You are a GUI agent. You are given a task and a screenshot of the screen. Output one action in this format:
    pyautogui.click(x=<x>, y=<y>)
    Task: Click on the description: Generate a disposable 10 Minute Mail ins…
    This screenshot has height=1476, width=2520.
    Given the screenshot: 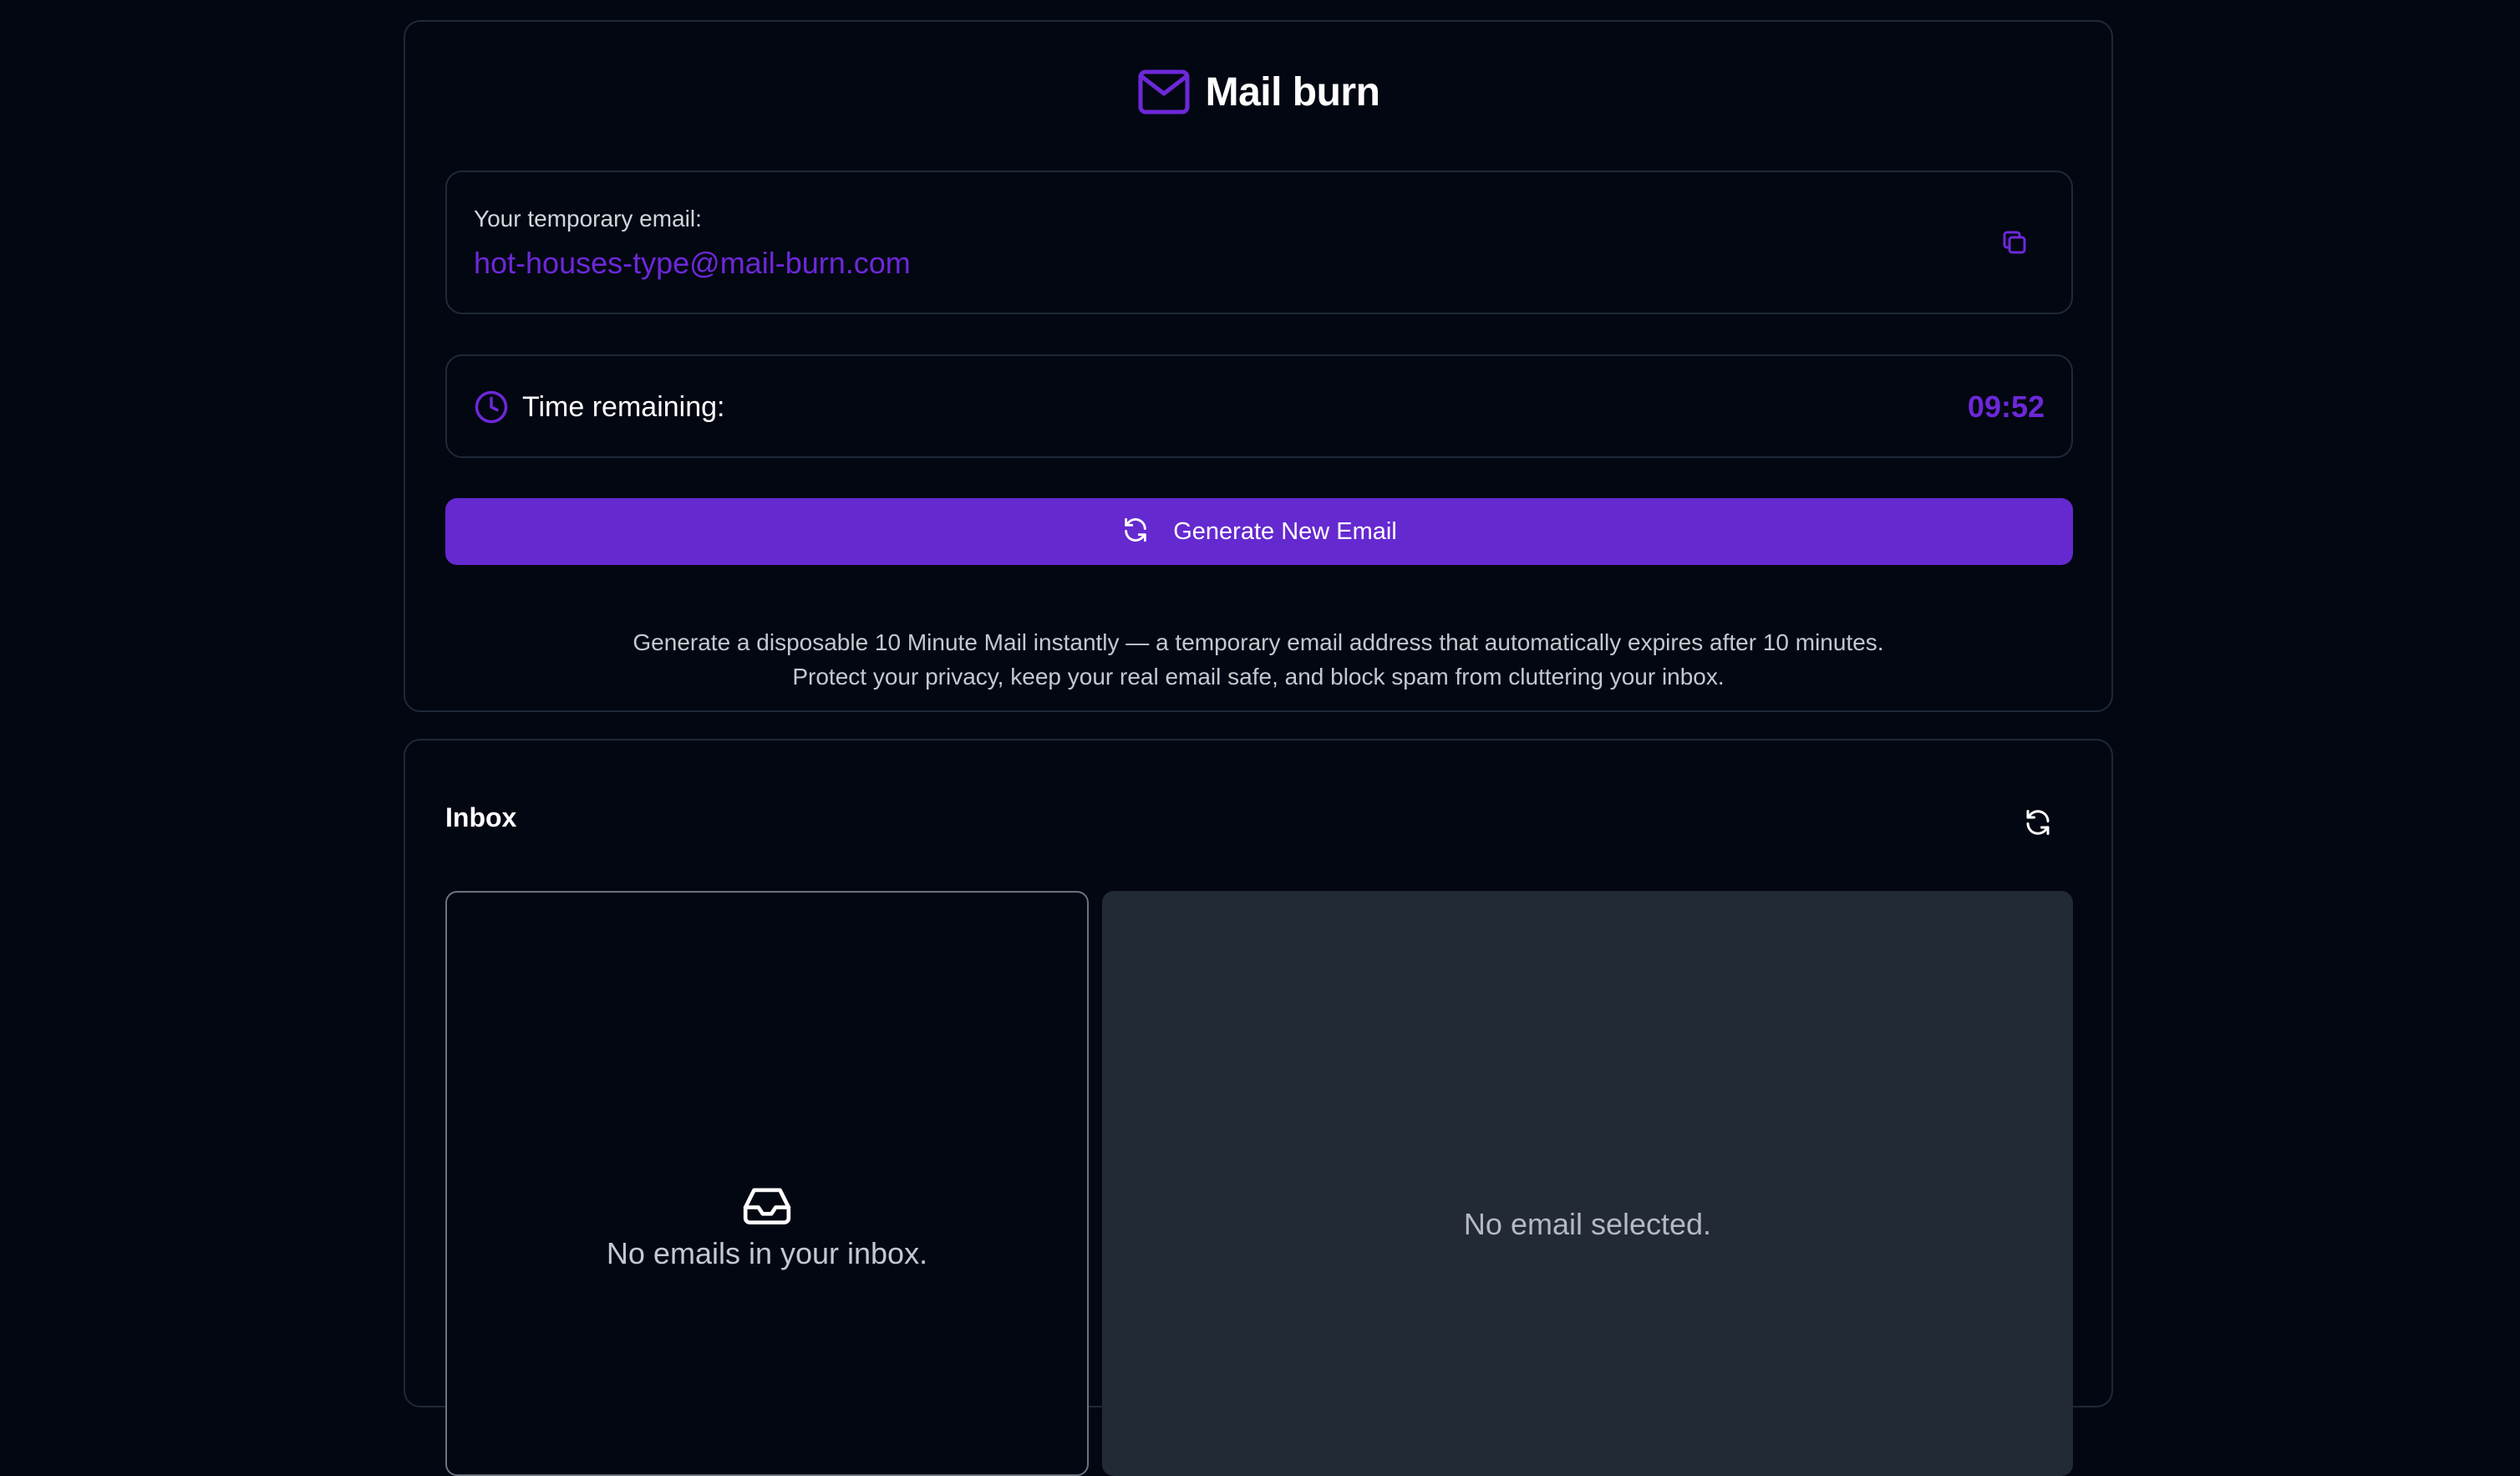 What is the action you would take?
    pyautogui.click(x=1258, y=659)
    